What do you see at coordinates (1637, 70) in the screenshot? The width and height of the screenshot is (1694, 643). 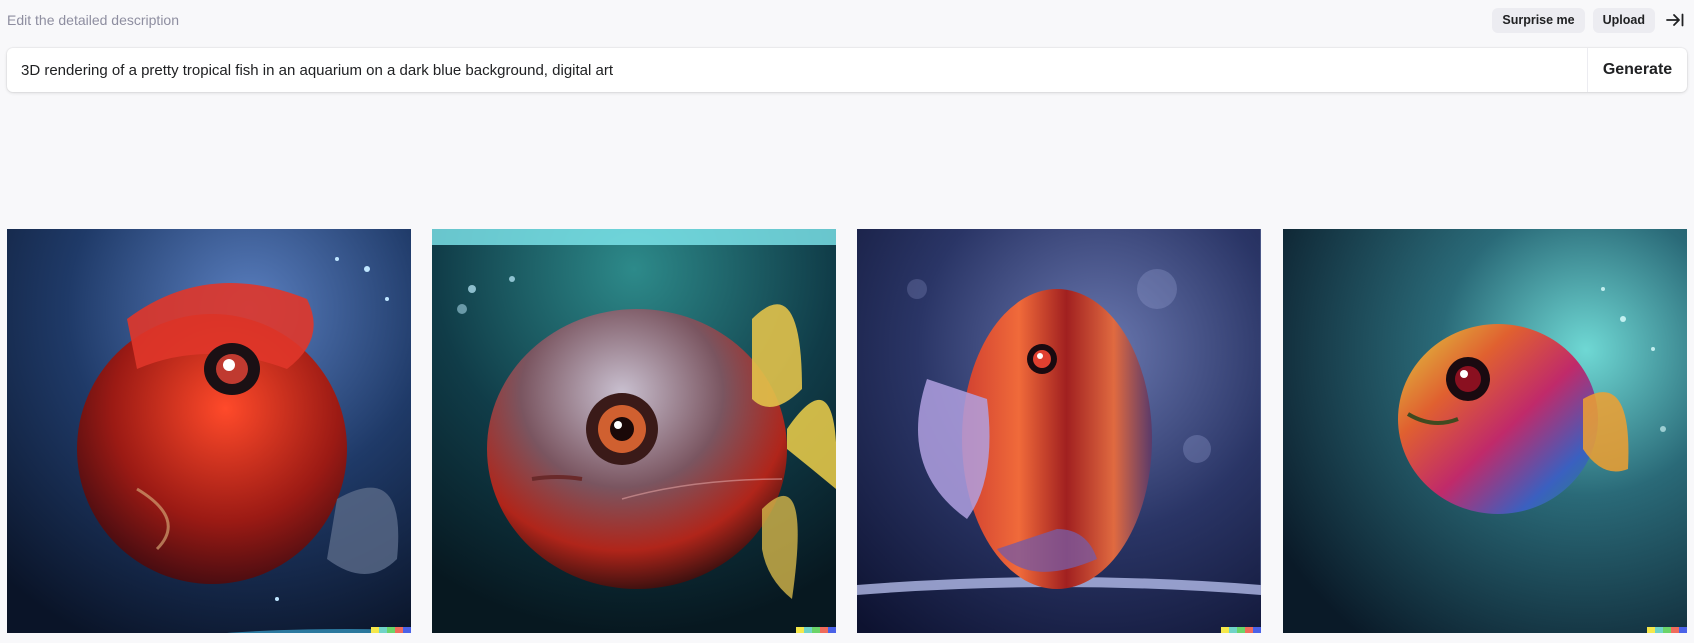 I see `generate-button: Generate` at bounding box center [1637, 70].